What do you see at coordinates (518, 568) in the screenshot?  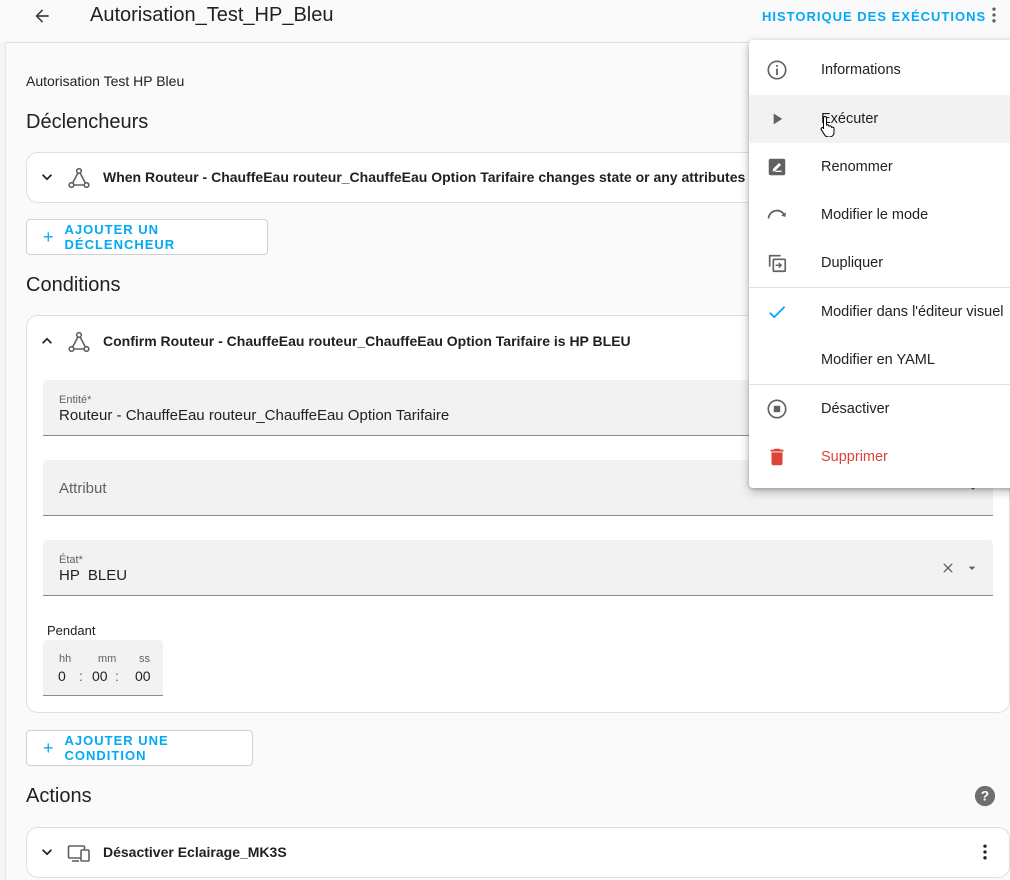 I see `state-field: État* HP BLEU` at bounding box center [518, 568].